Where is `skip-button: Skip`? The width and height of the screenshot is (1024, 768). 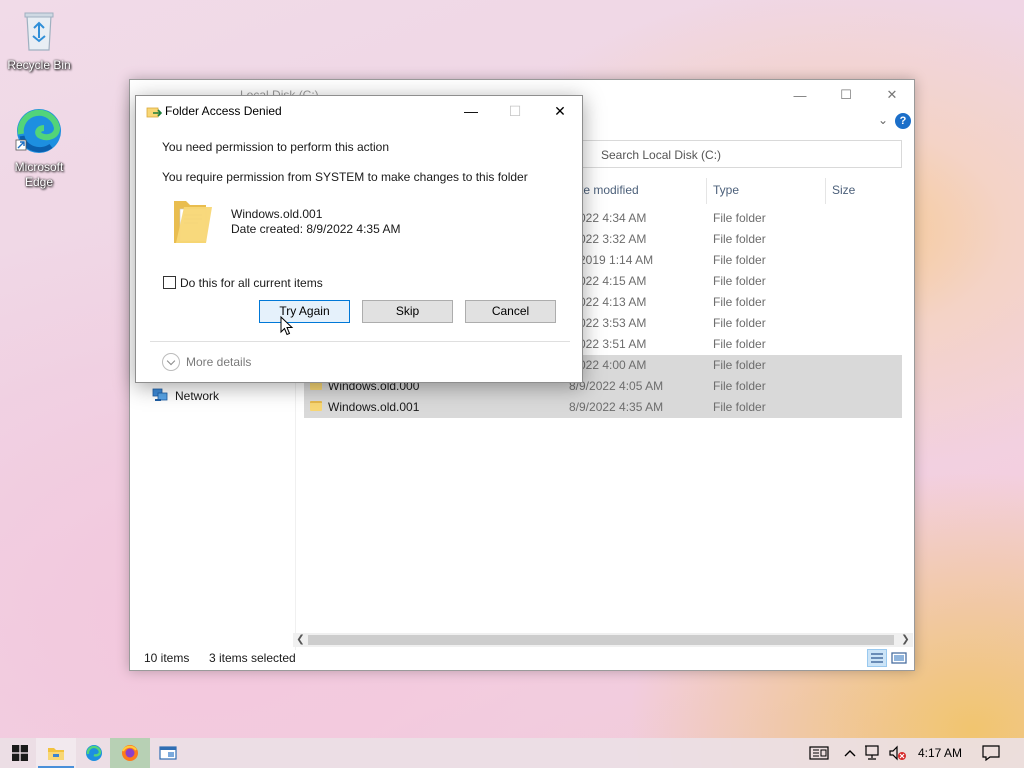 skip-button: Skip is located at coordinates (407, 311).